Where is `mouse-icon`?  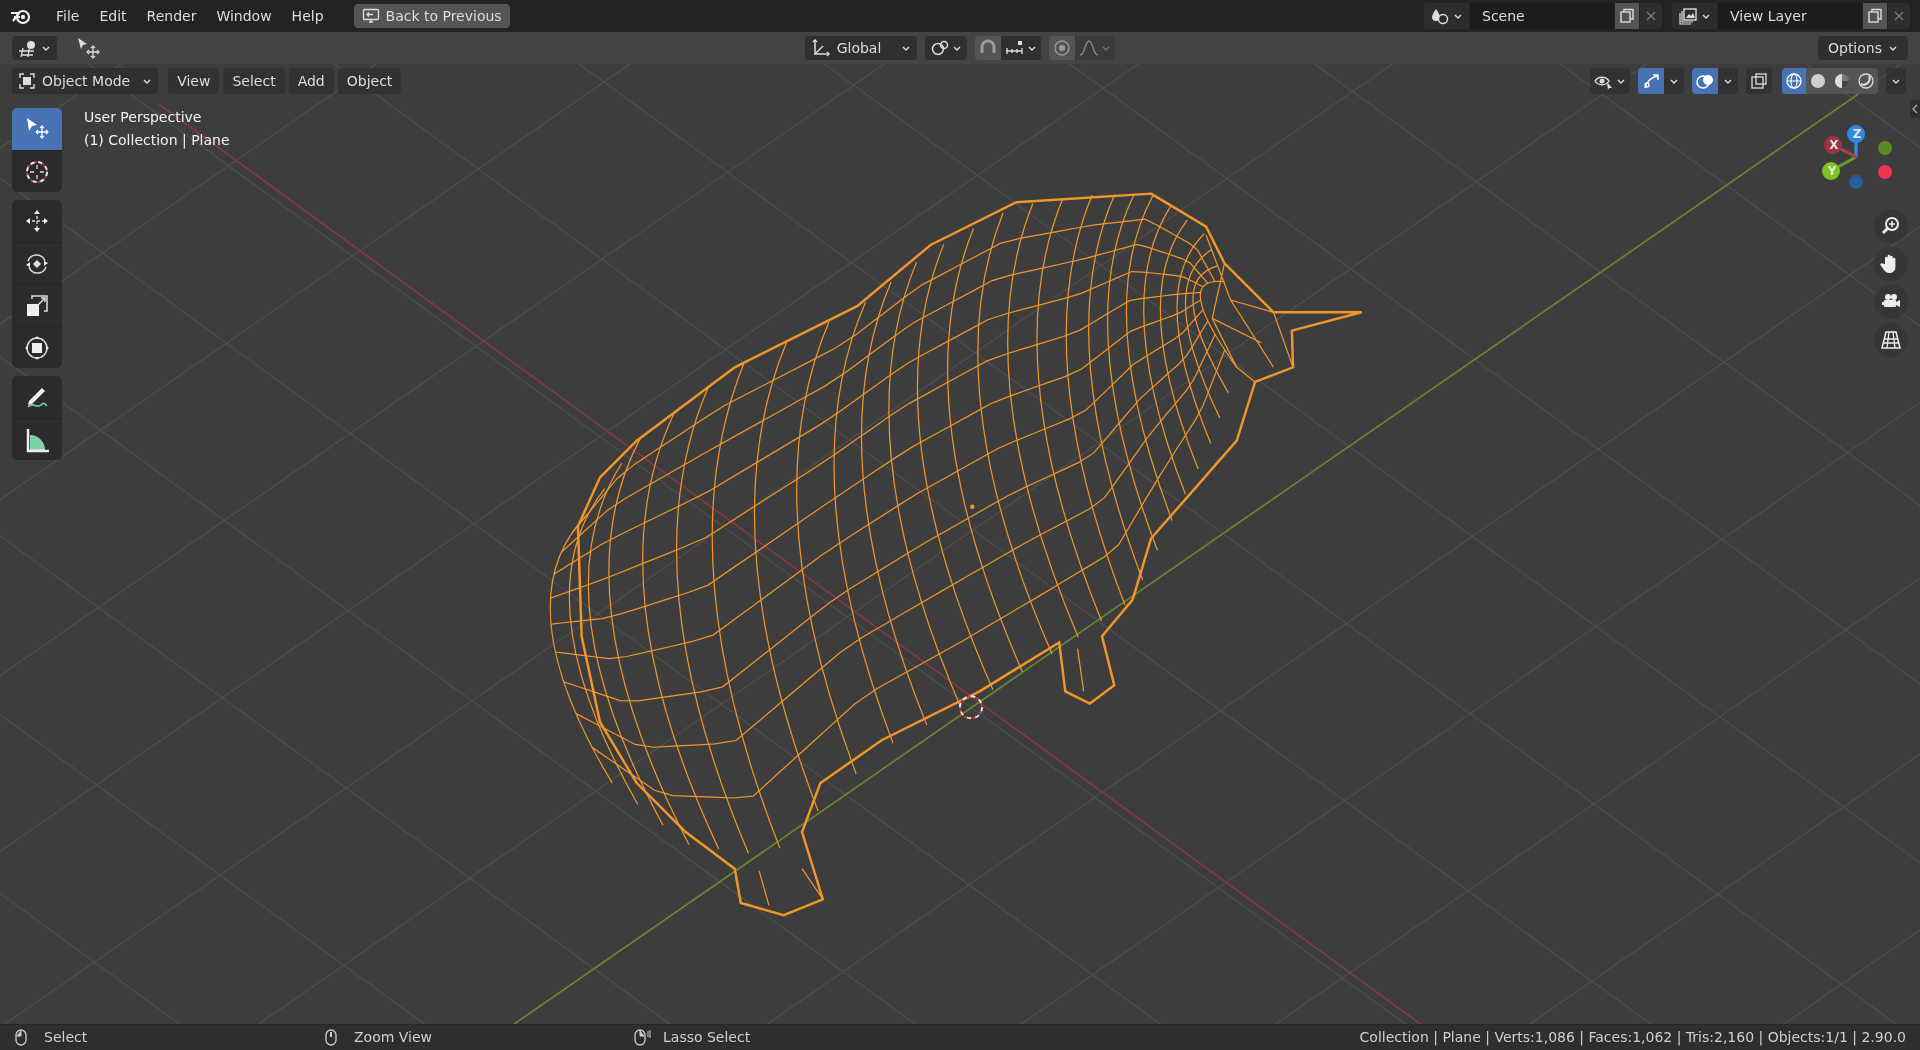 mouse-icon is located at coordinates (642, 1037).